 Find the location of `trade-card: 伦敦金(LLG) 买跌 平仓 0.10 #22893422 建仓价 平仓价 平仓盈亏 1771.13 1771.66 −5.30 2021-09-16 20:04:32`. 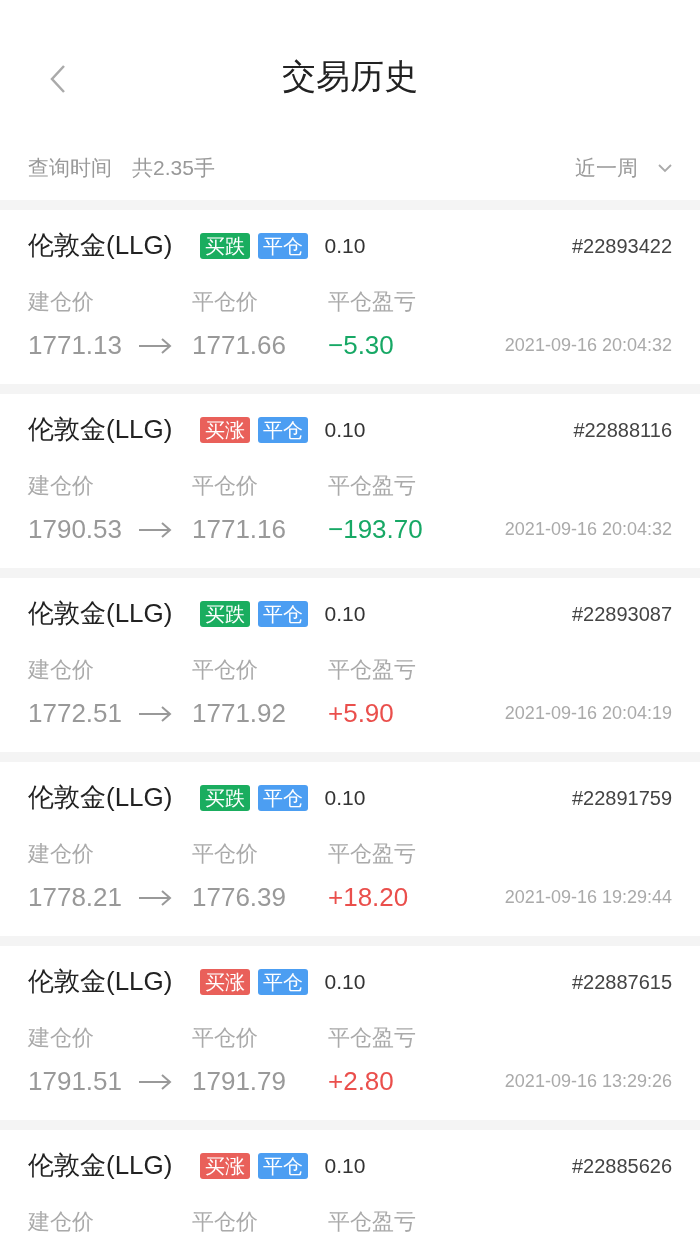

trade-card: 伦敦金(LLG) 买跌 平仓 0.10 #22893422 建仓价 平仓价 平仓盈亏 1771.13 1771.66 −5.30 2021-09-16 20:04:32 is located at coordinates (350, 297).